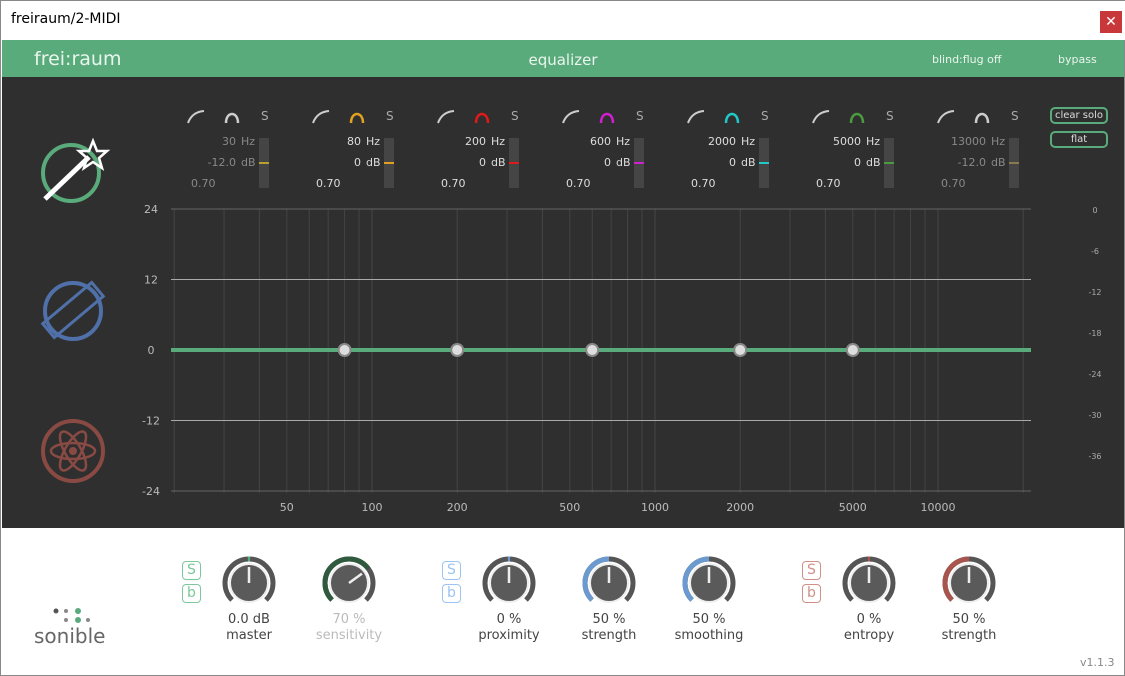  I want to click on db-tick-label: 12, so click(151, 280).